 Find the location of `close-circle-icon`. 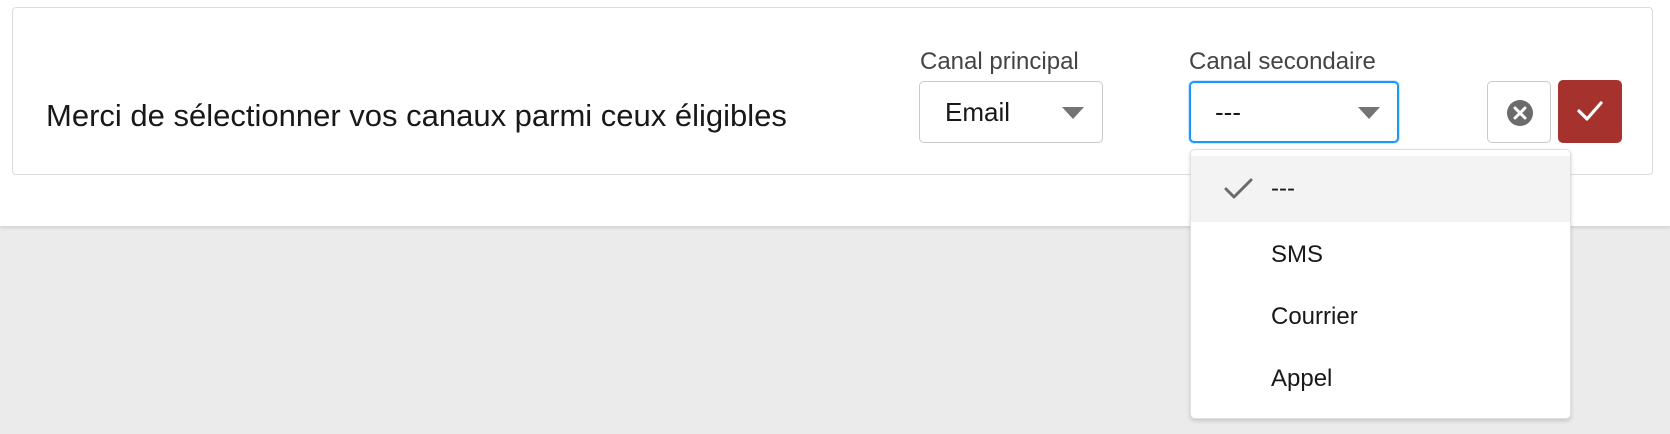

close-circle-icon is located at coordinates (1520, 113).